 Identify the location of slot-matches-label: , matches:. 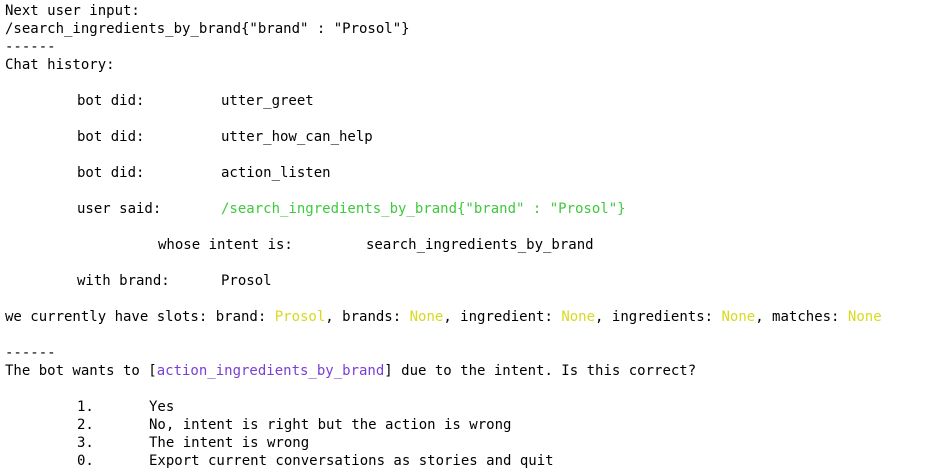
(801, 317).